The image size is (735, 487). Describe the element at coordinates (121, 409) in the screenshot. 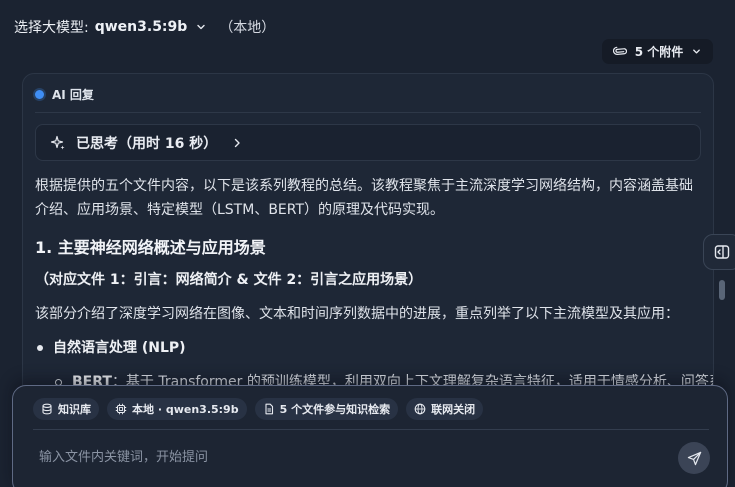

I see `chip-icon` at that location.